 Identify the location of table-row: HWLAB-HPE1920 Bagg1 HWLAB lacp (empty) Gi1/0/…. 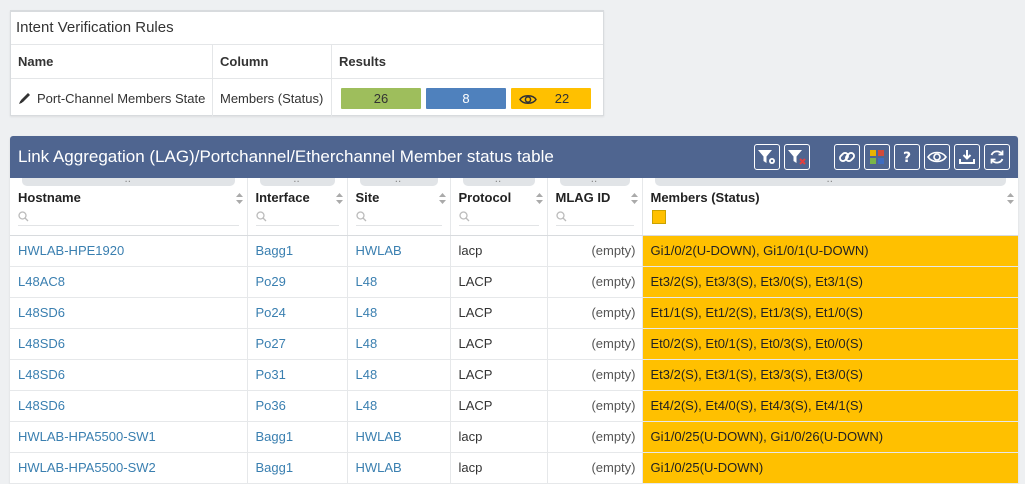
(514, 251).